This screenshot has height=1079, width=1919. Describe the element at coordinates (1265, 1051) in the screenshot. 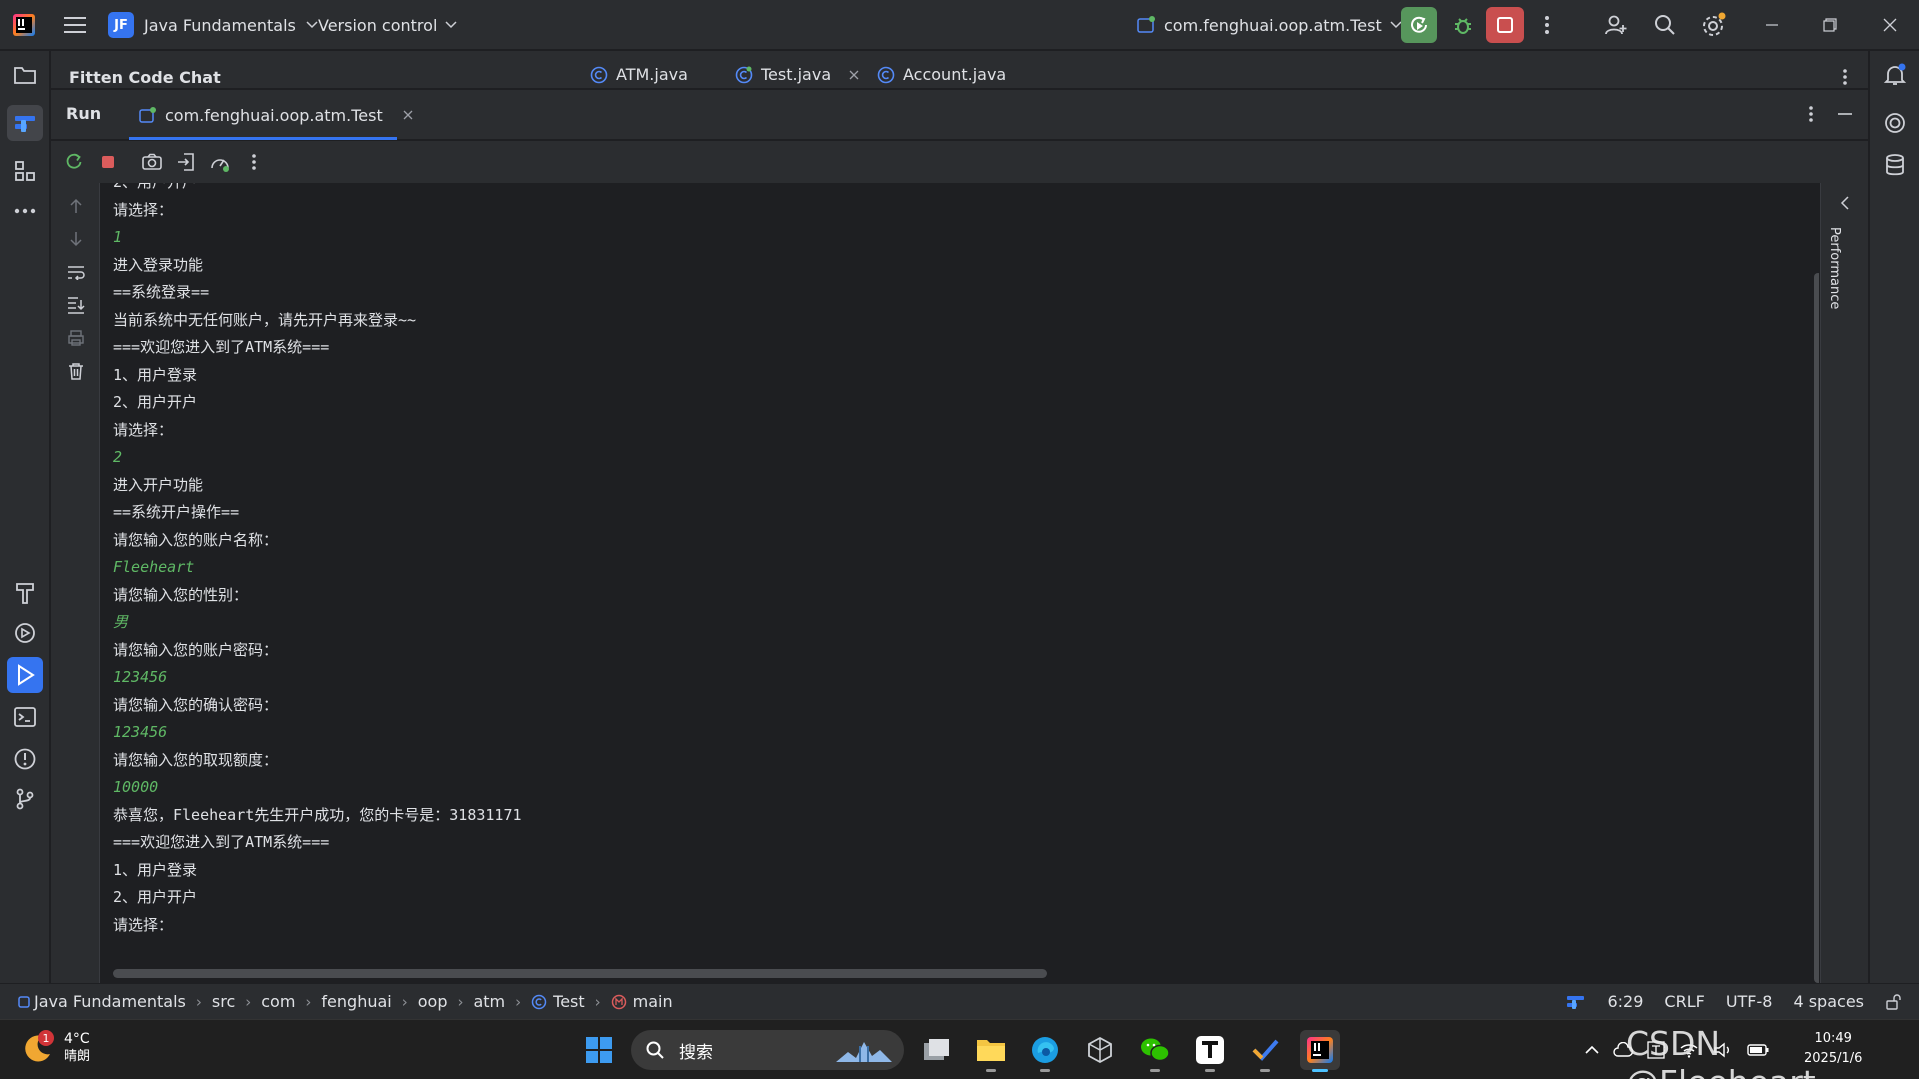

I see `todo-check-icon` at that location.